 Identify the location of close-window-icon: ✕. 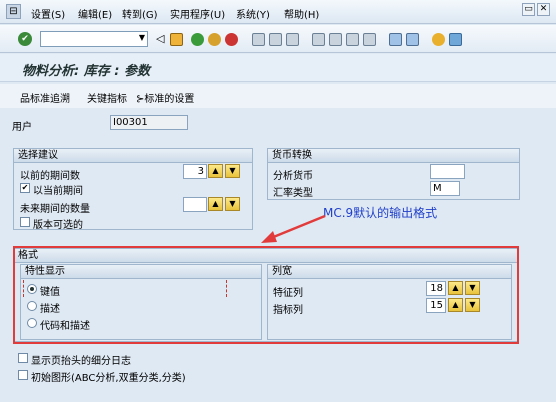
(543, 9).